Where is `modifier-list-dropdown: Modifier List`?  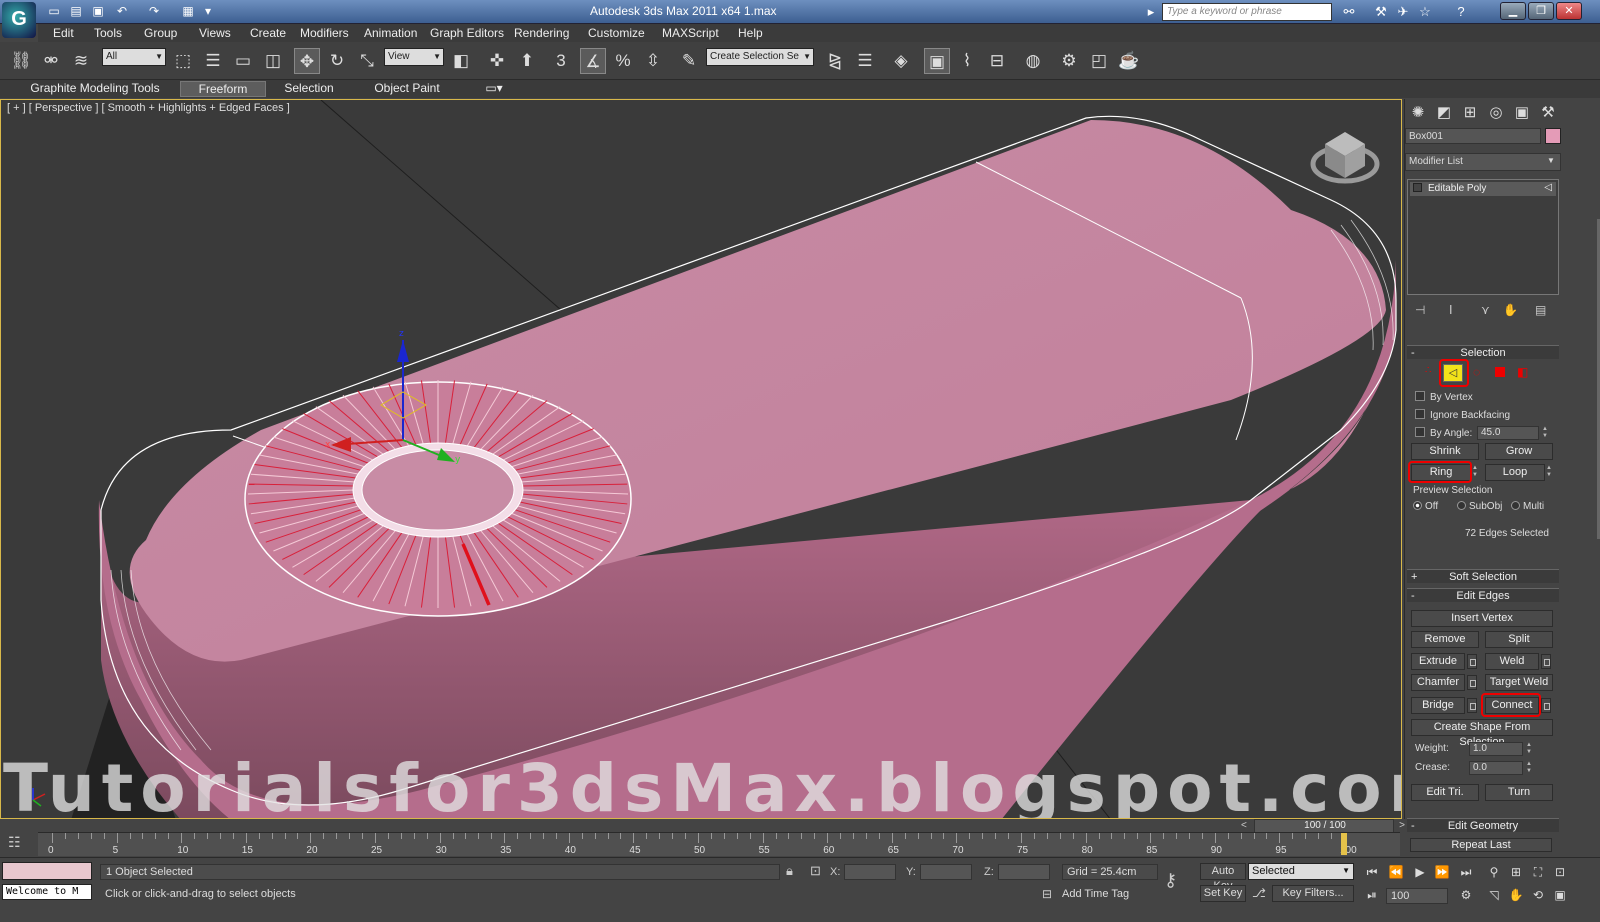 modifier-list-dropdown: Modifier List is located at coordinates (1483, 162).